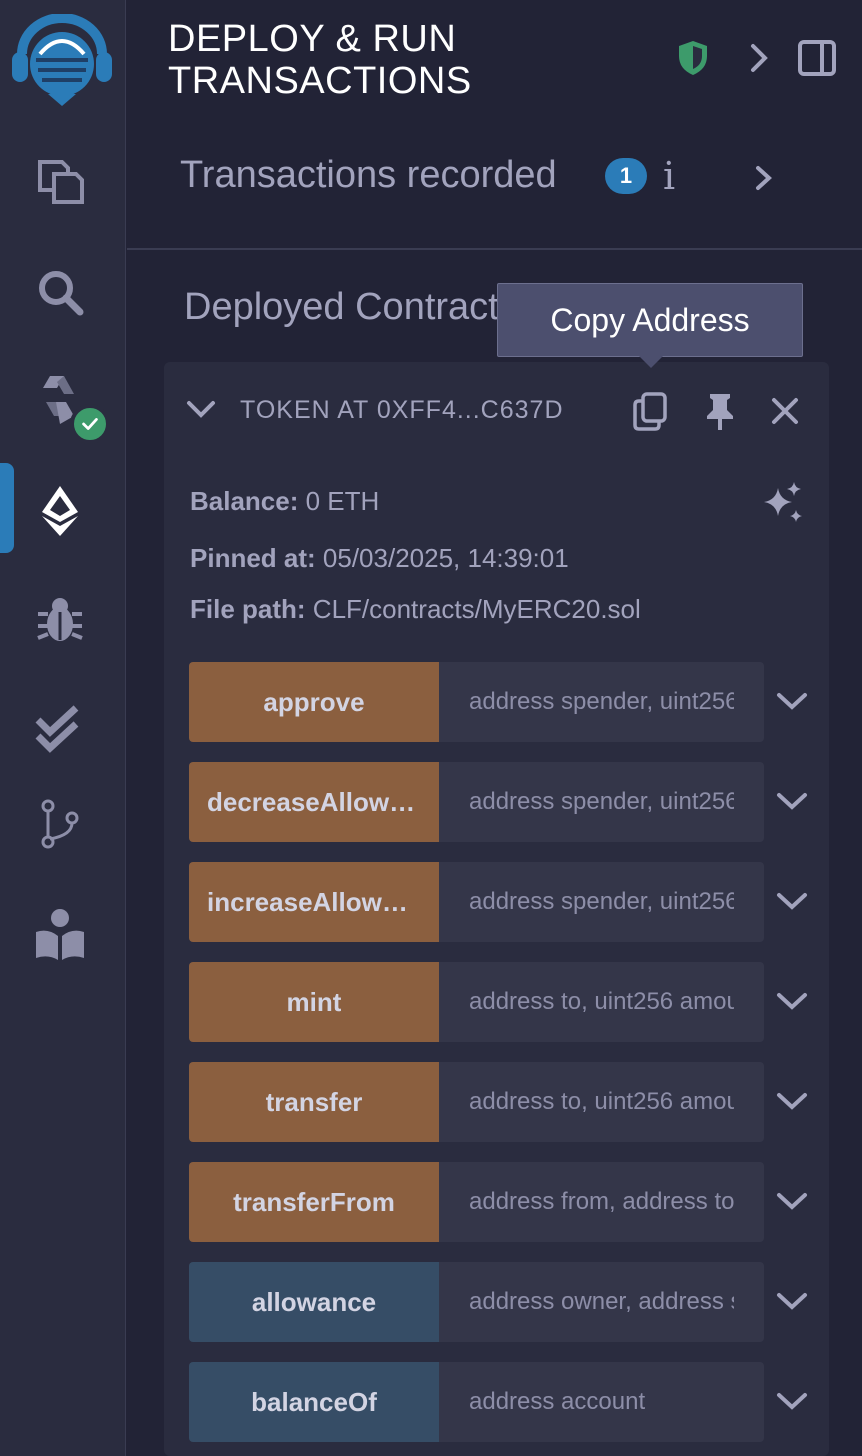  What do you see at coordinates (314, 1302) in the screenshot?
I see `allowance-button: allowance` at bounding box center [314, 1302].